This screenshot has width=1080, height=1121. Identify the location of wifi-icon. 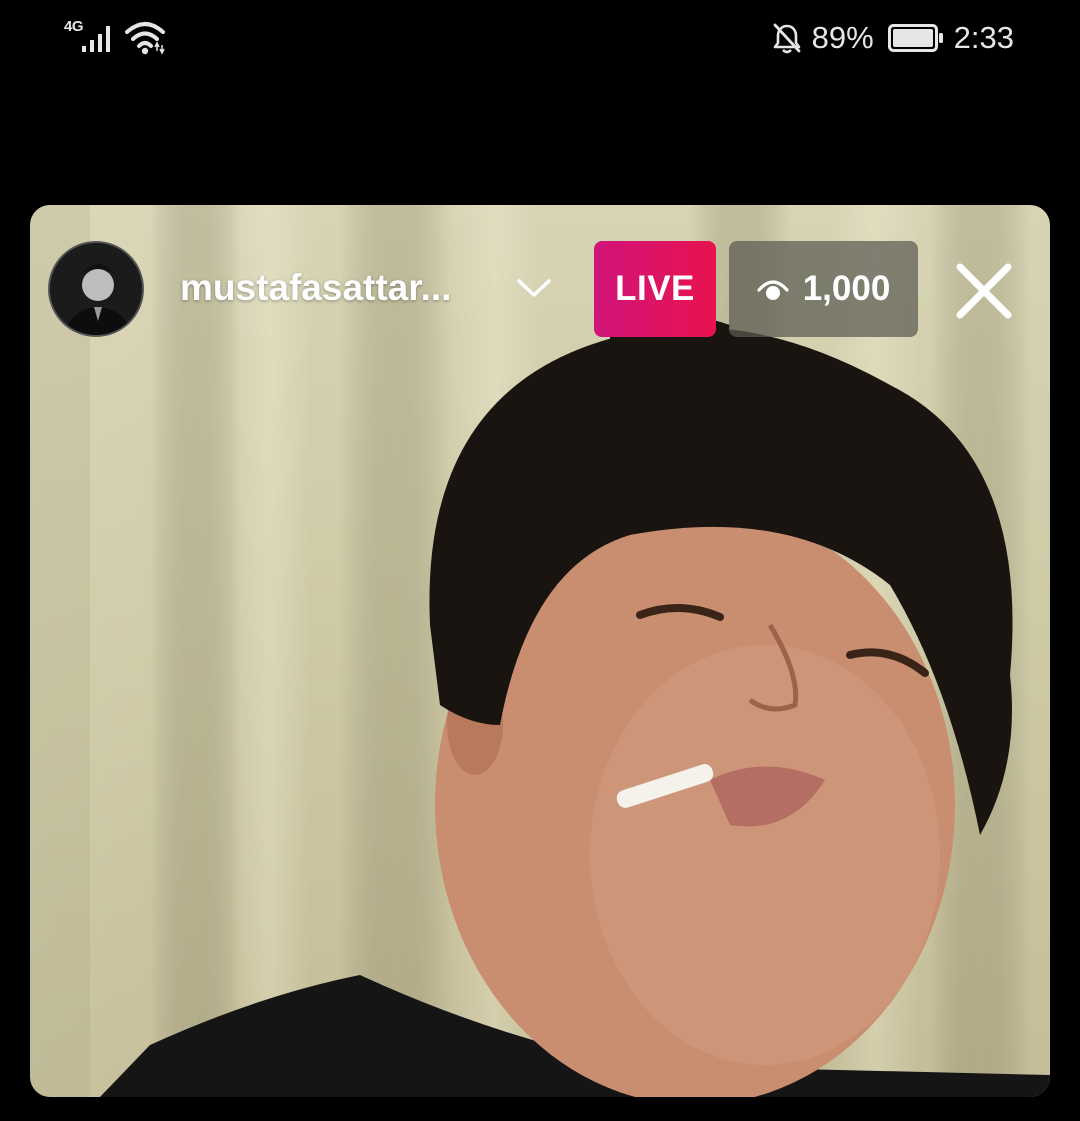
(145, 38).